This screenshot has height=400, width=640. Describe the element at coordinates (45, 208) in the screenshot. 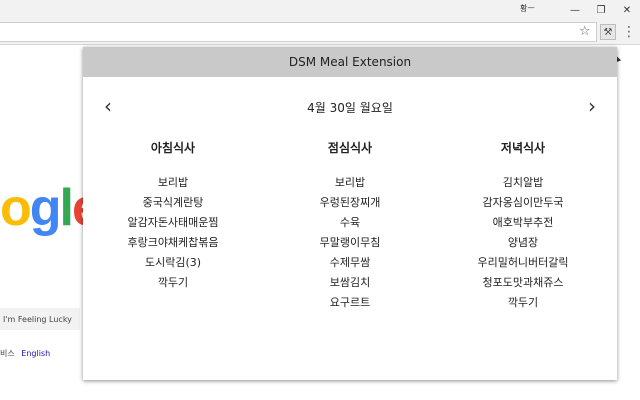

I see `logo-letter: g` at that location.